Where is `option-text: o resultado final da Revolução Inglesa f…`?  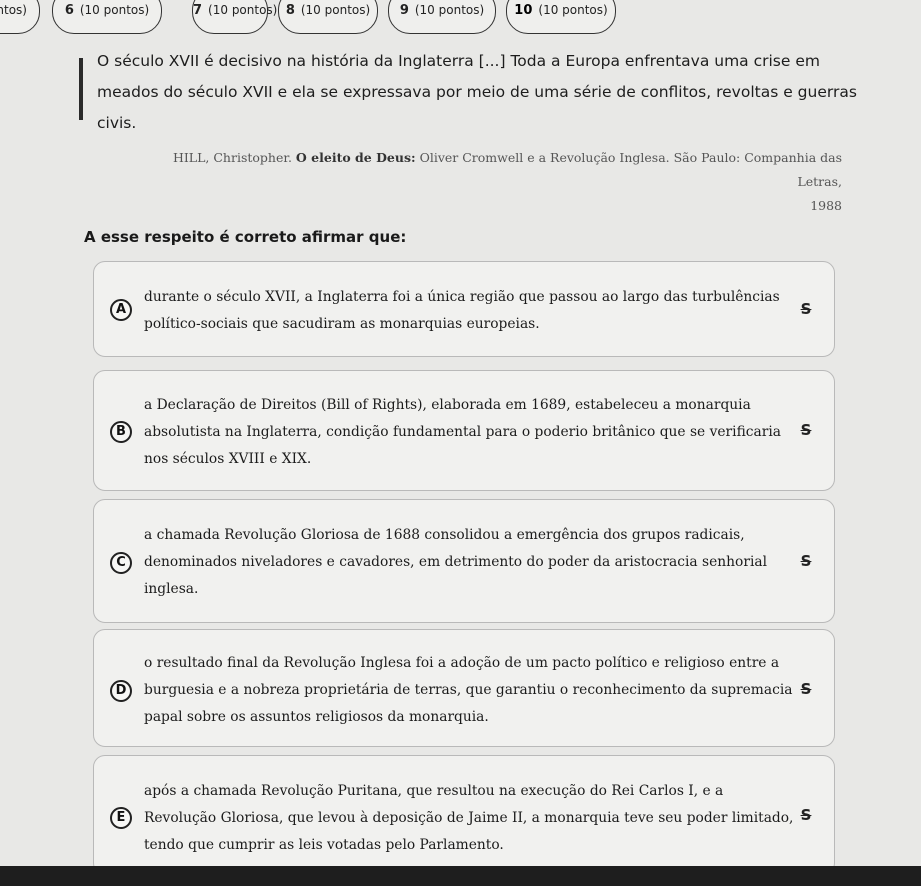
option-text: o resultado final da Revolução Inglesa f… is located at coordinates (468, 690).